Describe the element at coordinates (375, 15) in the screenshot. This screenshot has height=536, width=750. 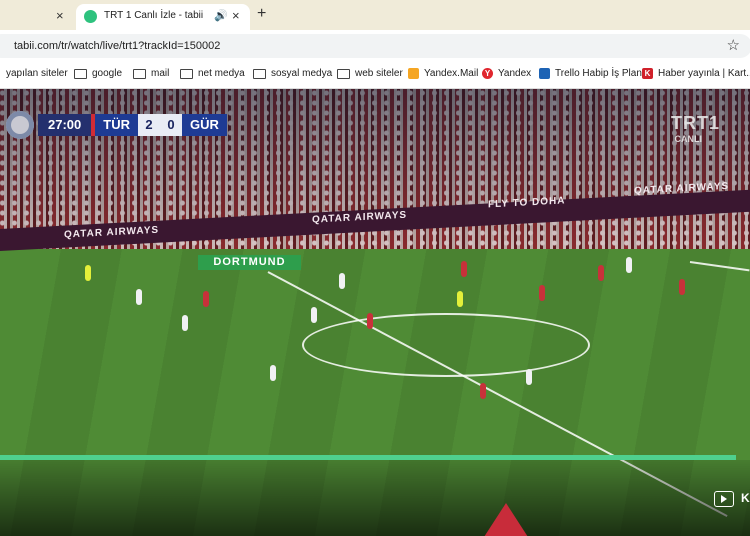
I see `tab-strip: × TRT 1 Canlı İzle - tabii 🔊 × +` at that location.